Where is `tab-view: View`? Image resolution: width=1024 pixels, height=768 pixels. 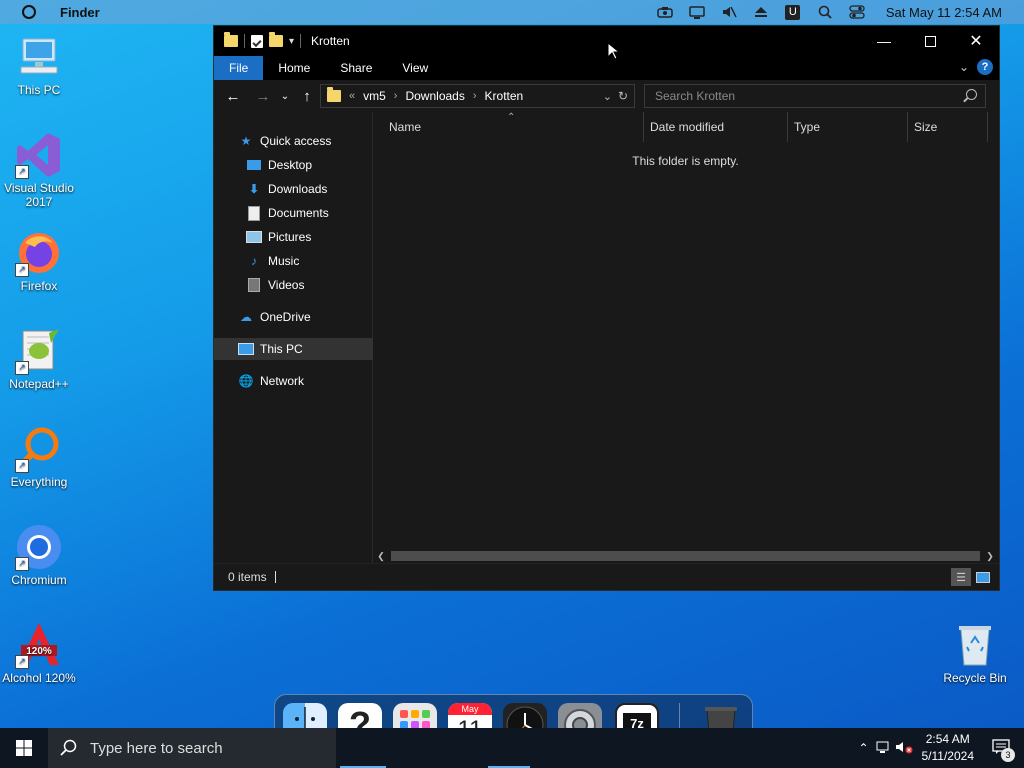 tab-view: View is located at coordinates (415, 68).